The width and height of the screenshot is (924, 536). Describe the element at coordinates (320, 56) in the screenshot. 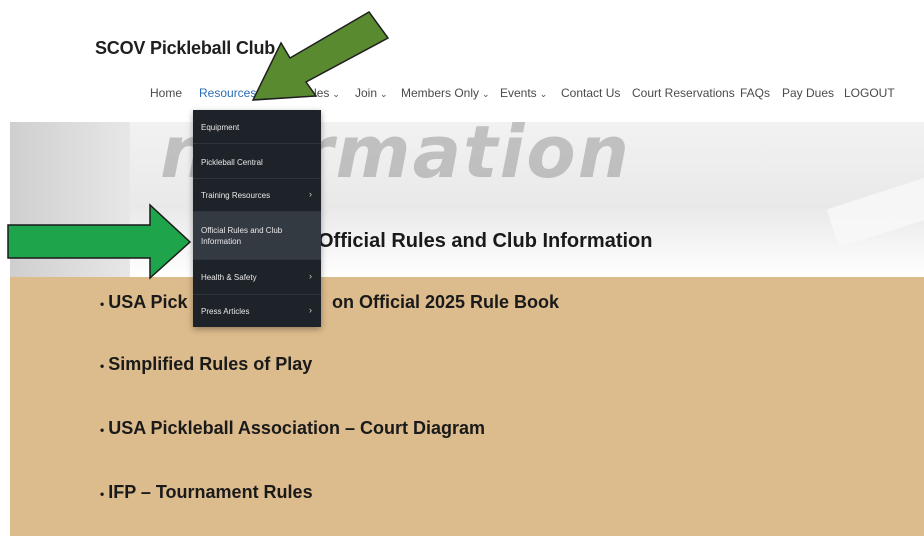

I see `dark-green-arrow-icon` at that location.